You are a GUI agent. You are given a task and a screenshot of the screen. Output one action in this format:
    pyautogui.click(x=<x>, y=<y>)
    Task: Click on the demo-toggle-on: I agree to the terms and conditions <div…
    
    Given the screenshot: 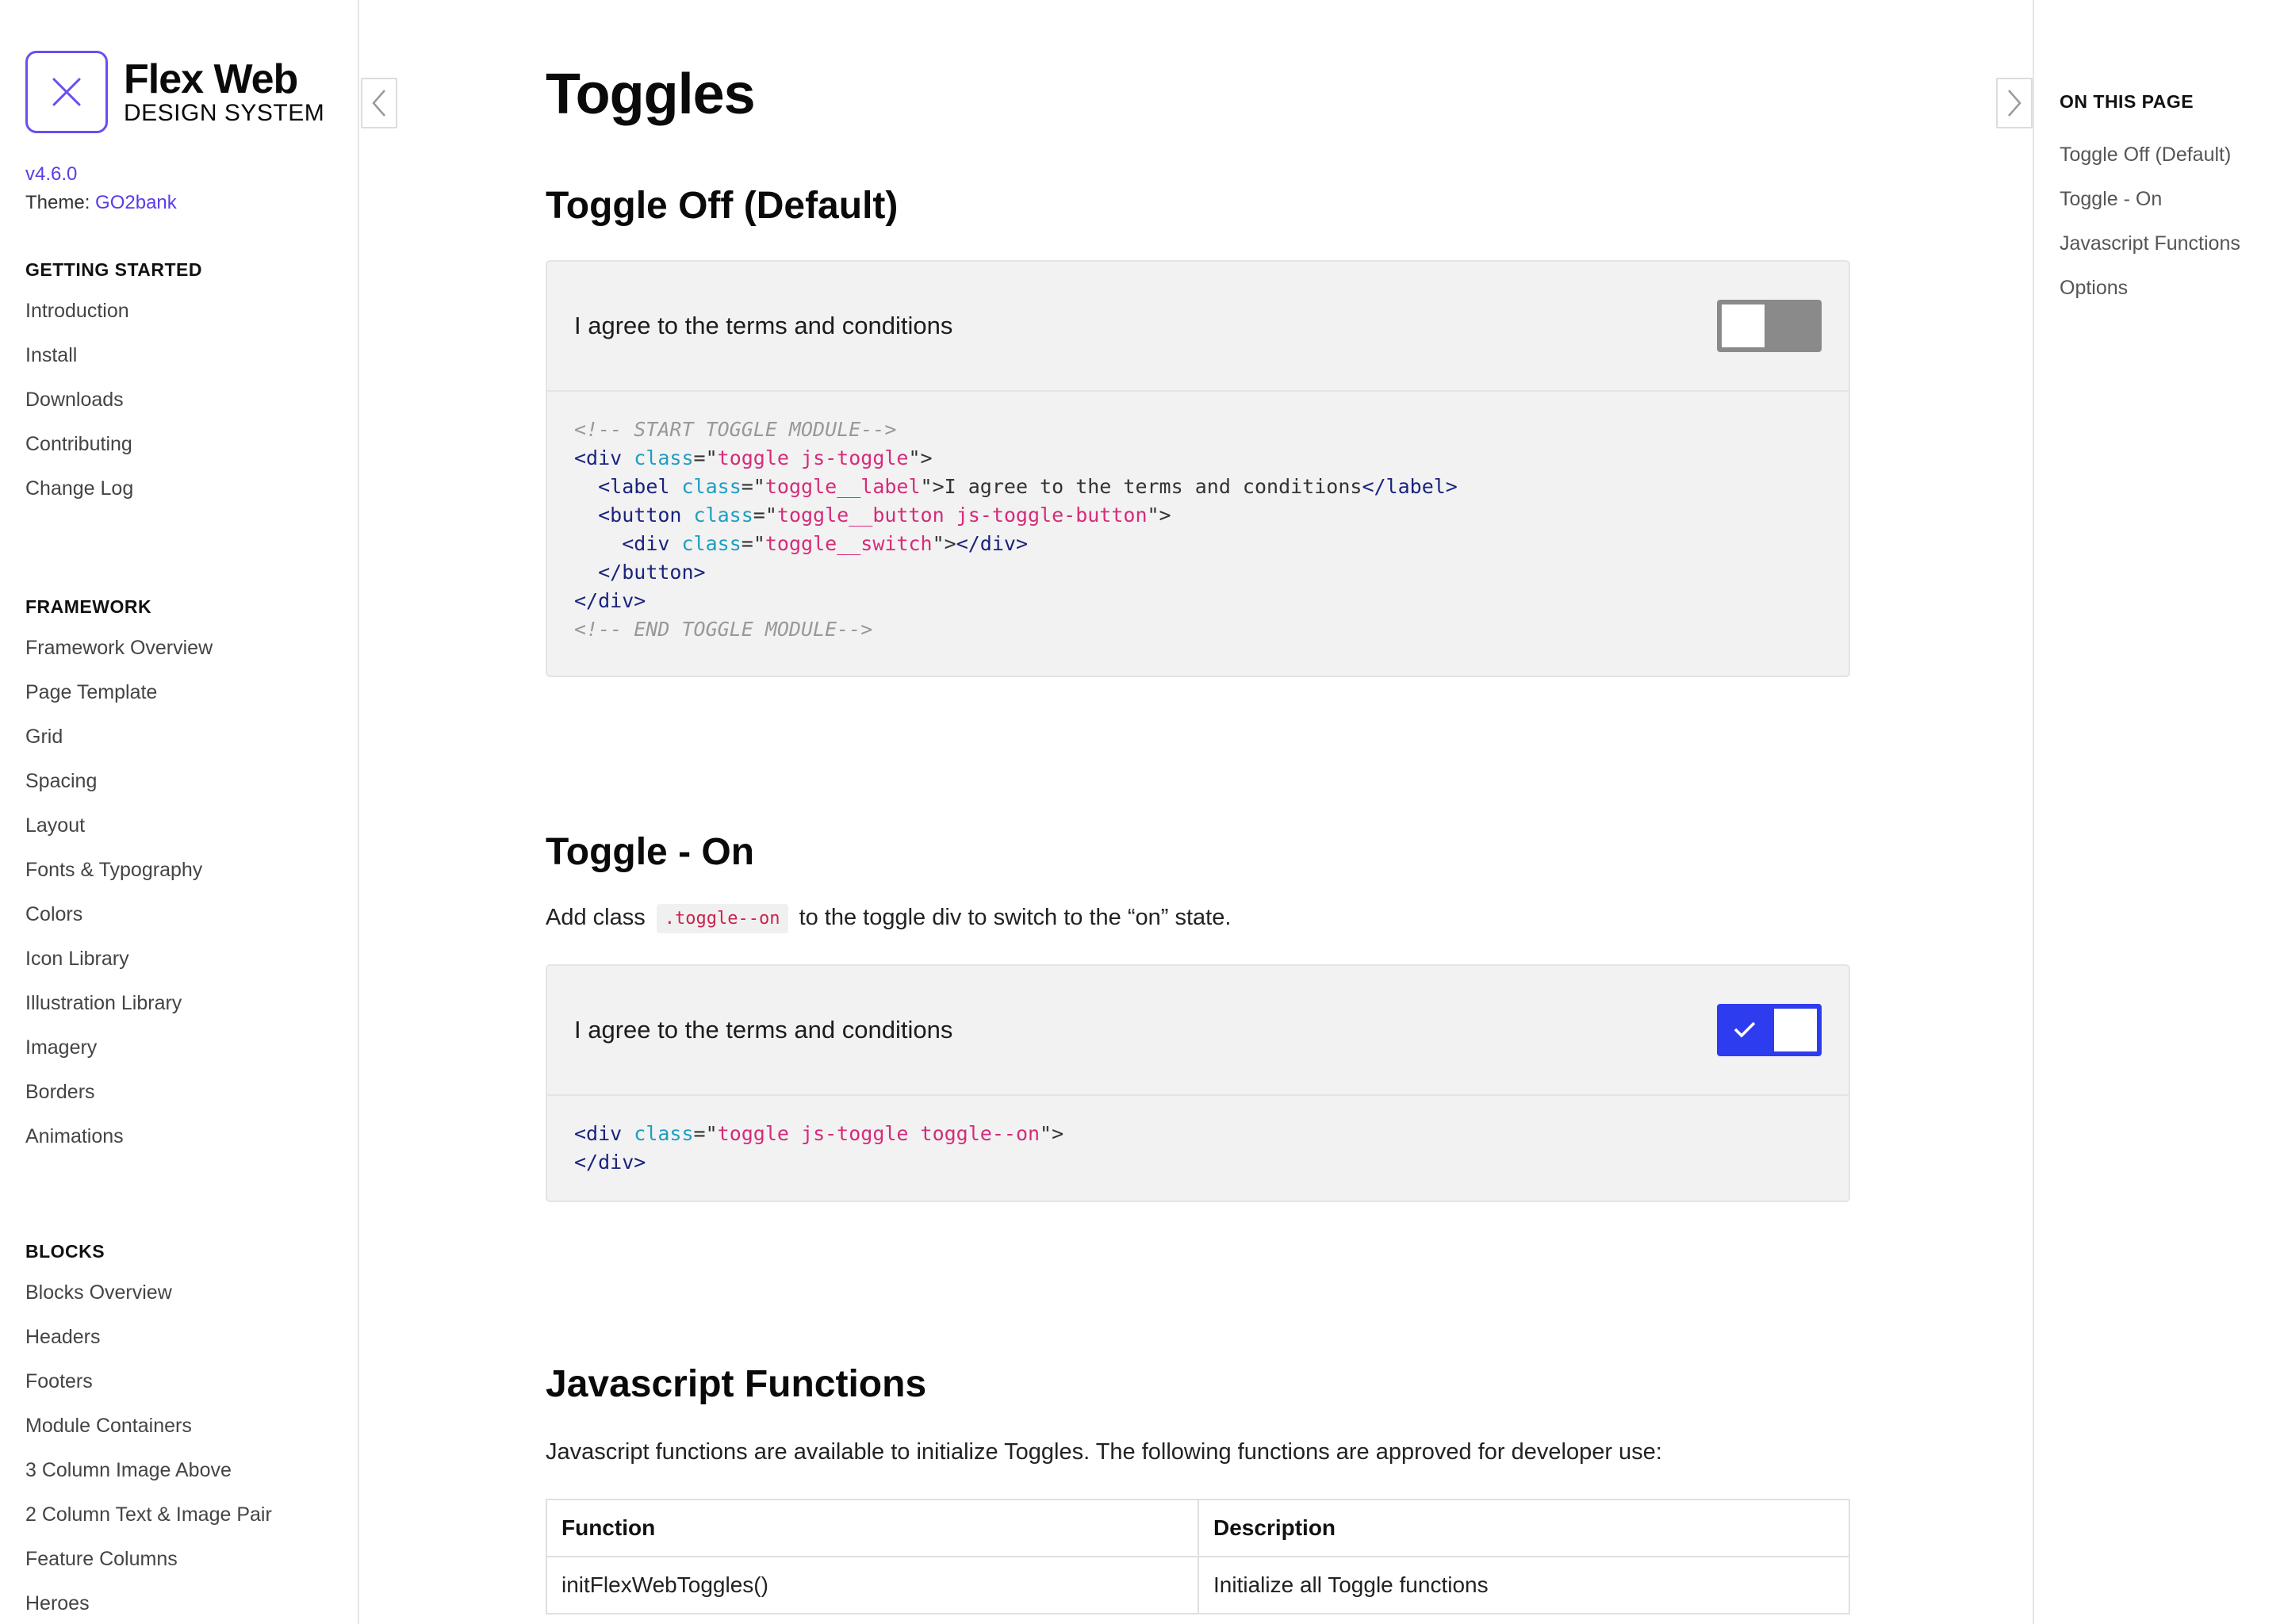 What is the action you would take?
    pyautogui.click(x=1198, y=1083)
    